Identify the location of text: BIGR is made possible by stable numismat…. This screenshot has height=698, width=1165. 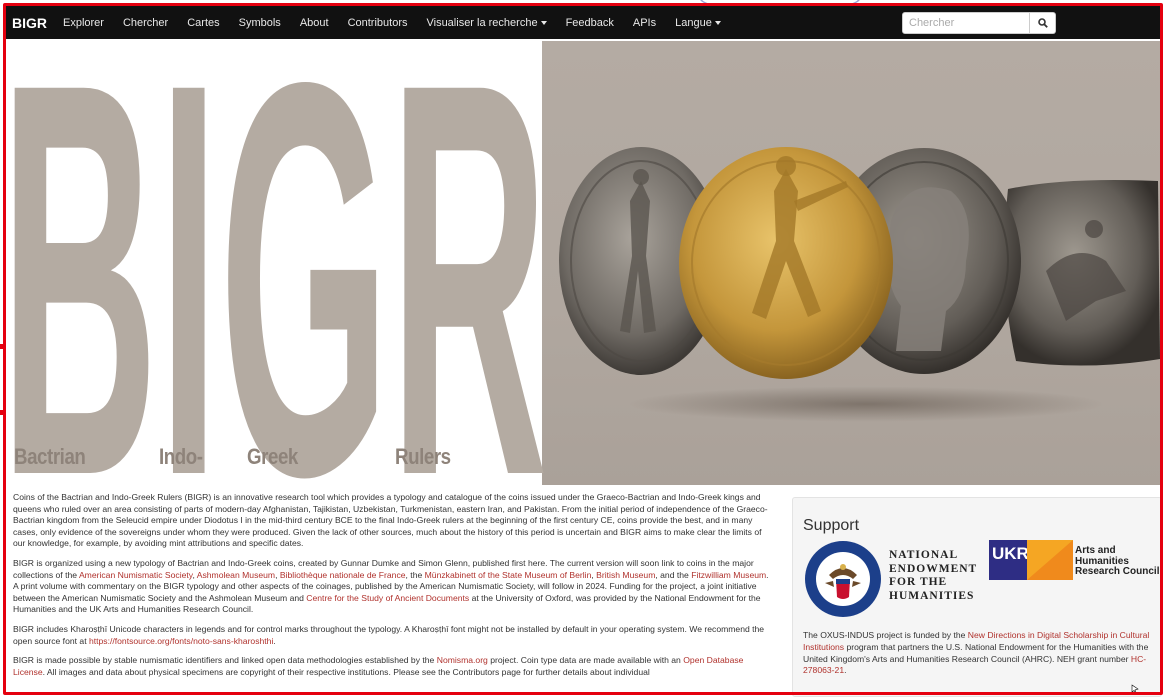
(225, 660).